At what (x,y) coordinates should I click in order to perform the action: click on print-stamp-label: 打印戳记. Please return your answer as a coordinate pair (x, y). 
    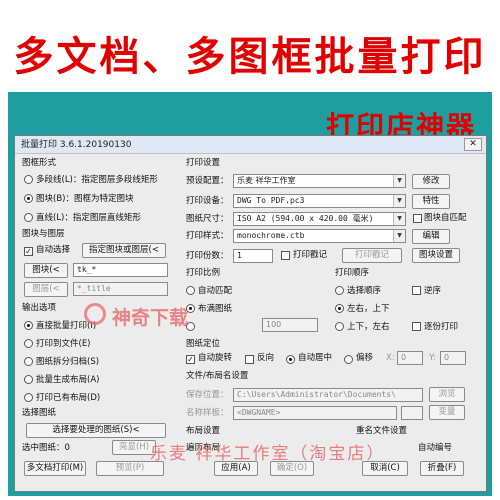
    Looking at the image, I should click on (310, 255).